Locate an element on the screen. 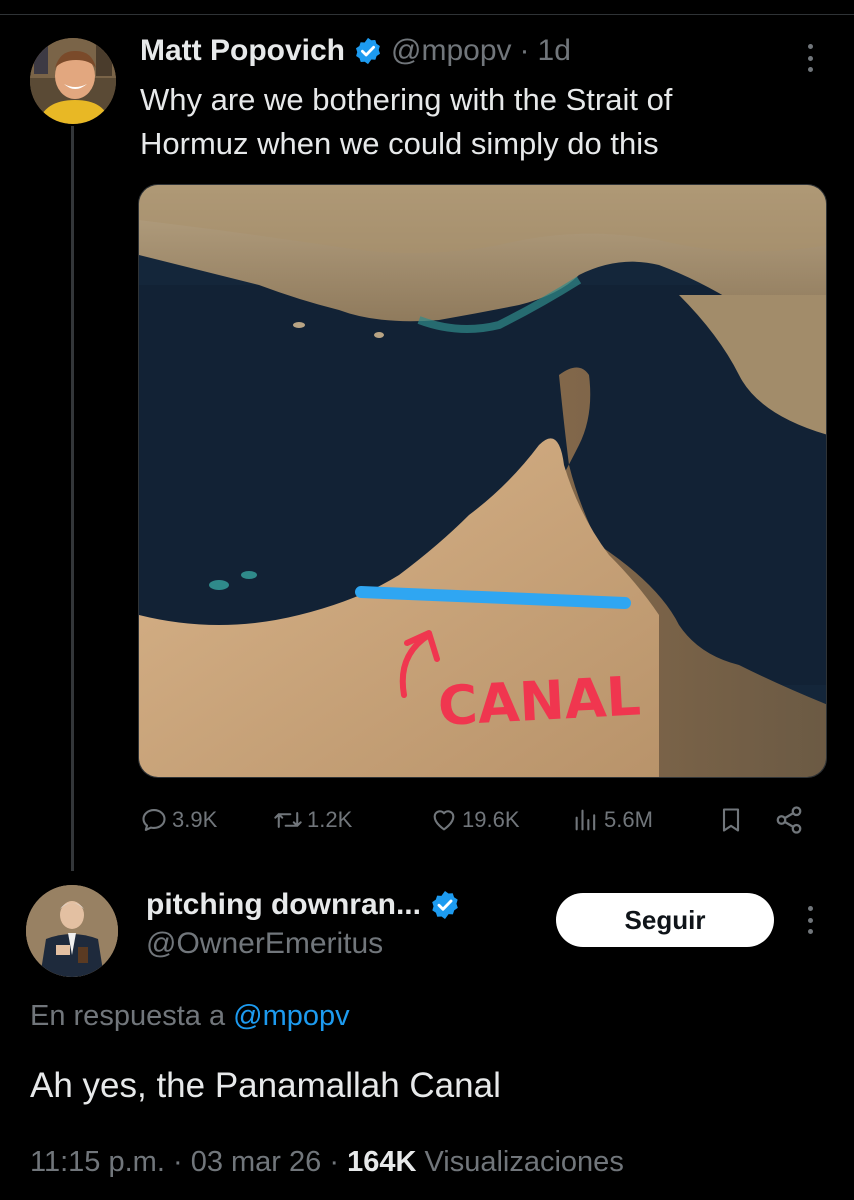  follow-button: Seguir is located at coordinates (665, 920).